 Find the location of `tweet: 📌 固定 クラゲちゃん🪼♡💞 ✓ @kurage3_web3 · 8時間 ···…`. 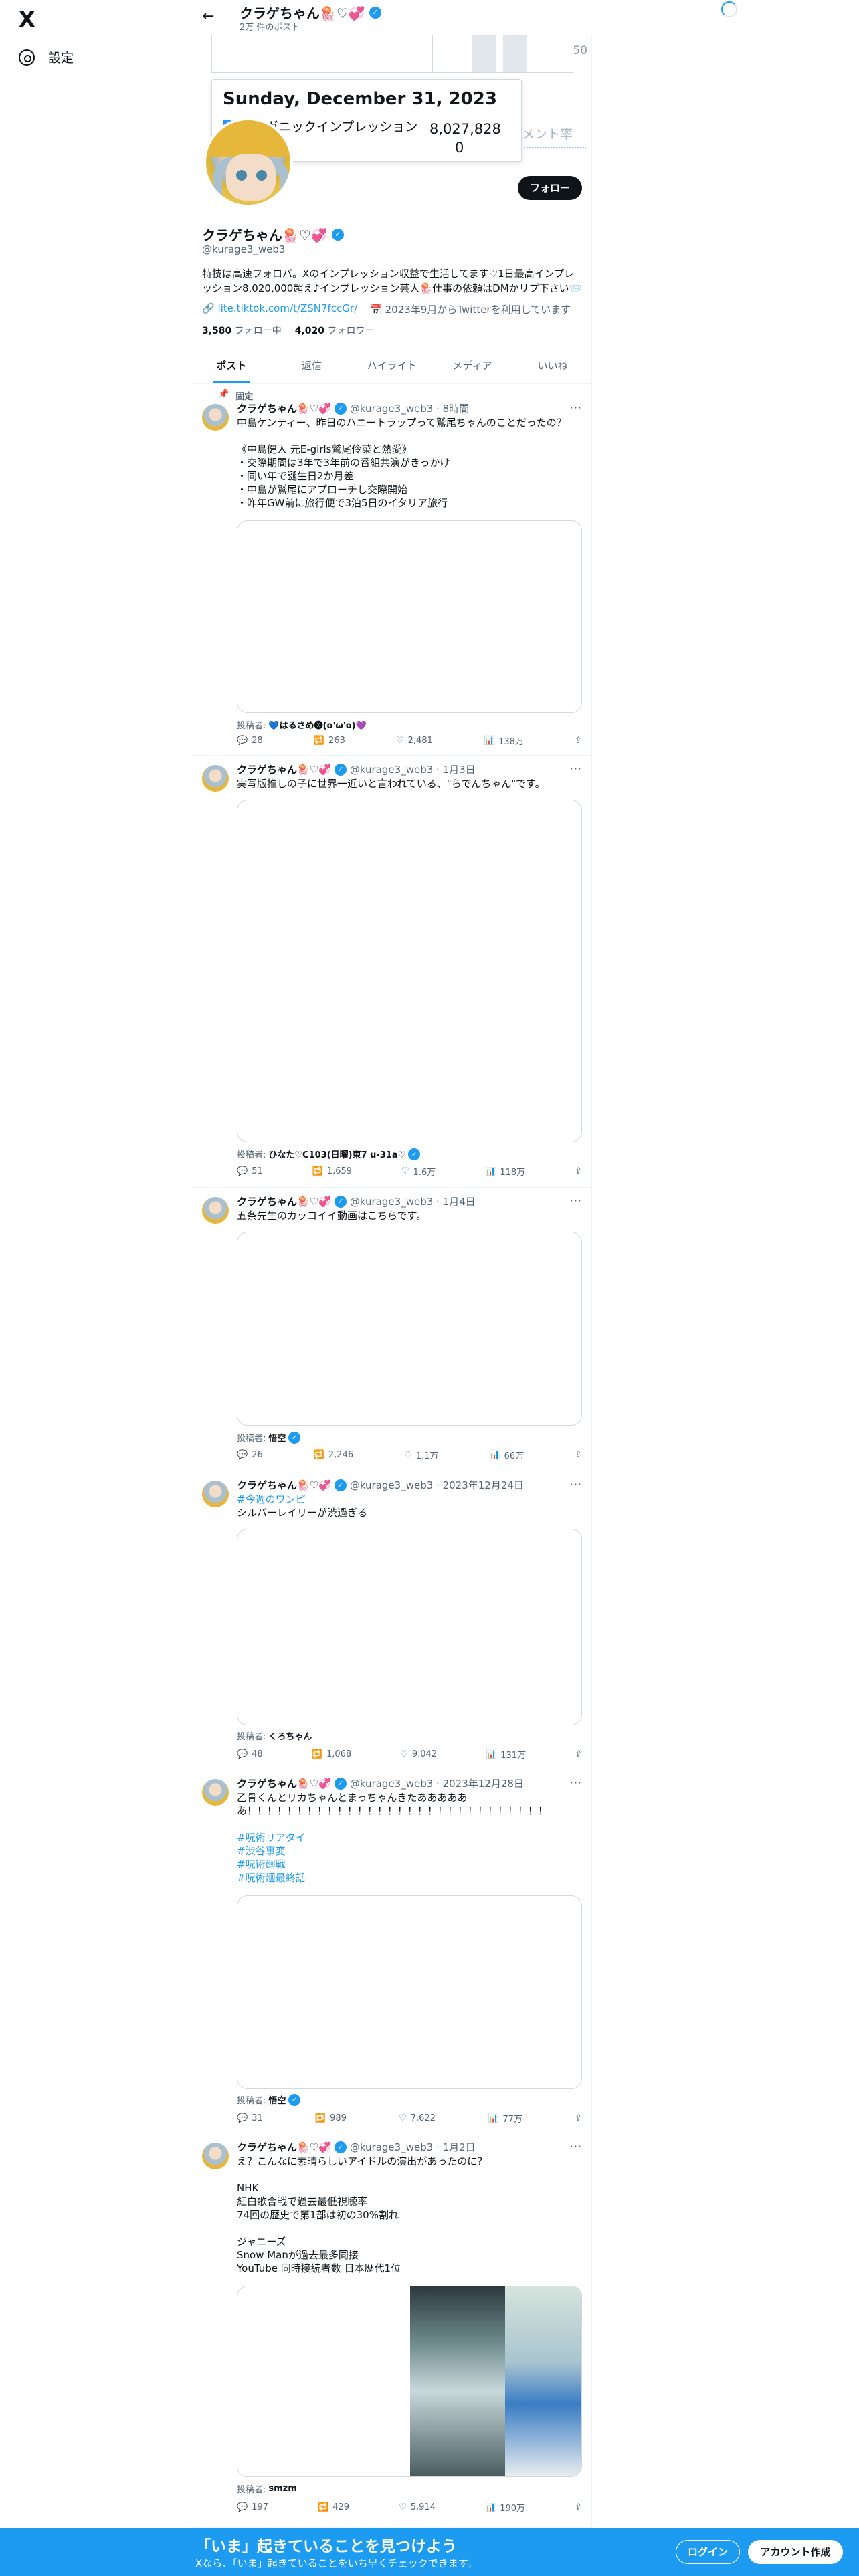

tweet: 📌 固定 クラゲちゃん🪼♡💞 ✓ @kurage3_web3 · 8時間 ···… is located at coordinates (392, 570).